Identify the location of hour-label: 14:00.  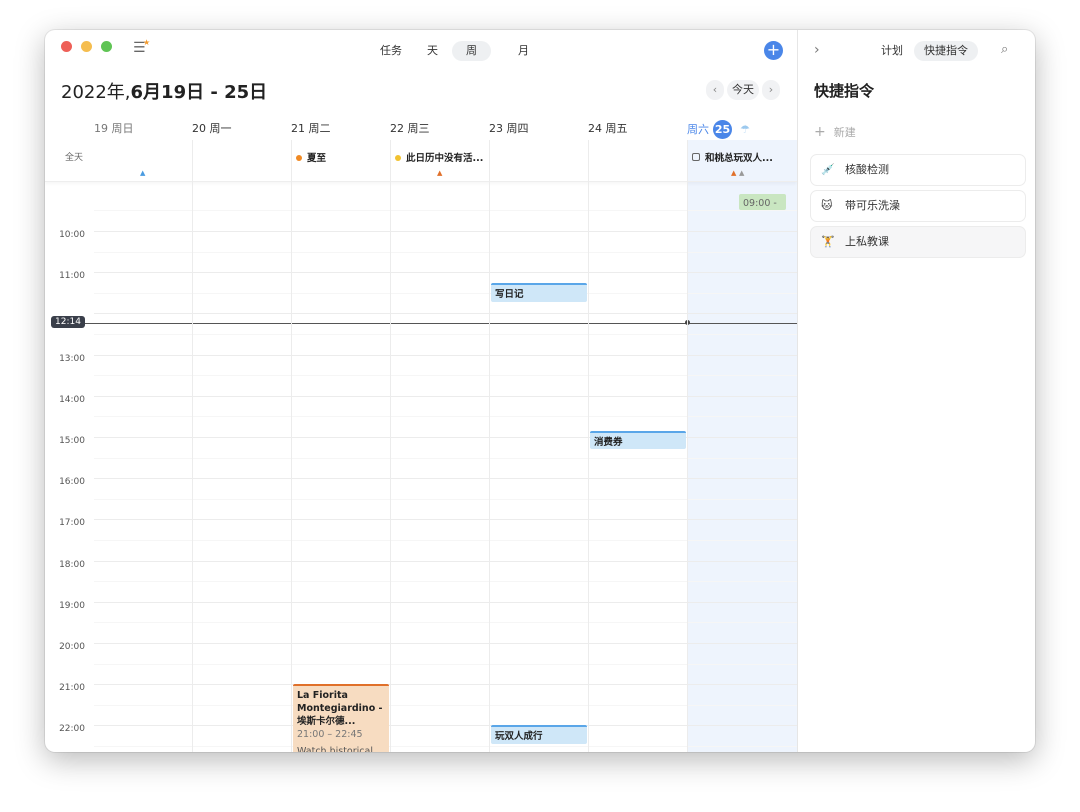
(72, 399).